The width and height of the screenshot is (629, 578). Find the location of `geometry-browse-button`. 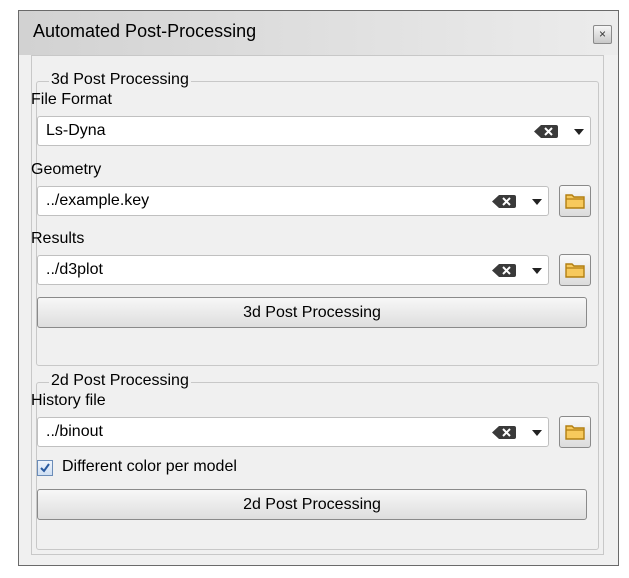

geometry-browse-button is located at coordinates (575, 201).